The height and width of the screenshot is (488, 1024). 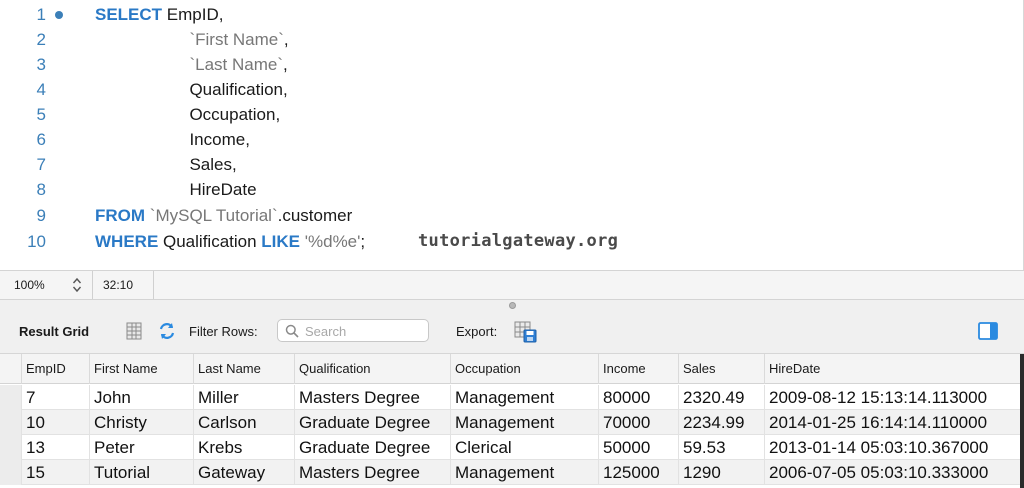 What do you see at coordinates (159, 14) in the screenshot?
I see `code-text: SELECT EmpID,` at bounding box center [159, 14].